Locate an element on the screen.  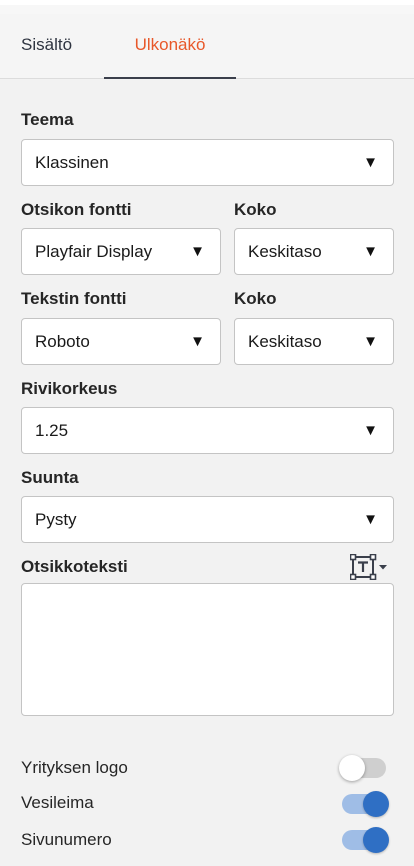
company-logo-toggle is located at coordinates (362, 768).